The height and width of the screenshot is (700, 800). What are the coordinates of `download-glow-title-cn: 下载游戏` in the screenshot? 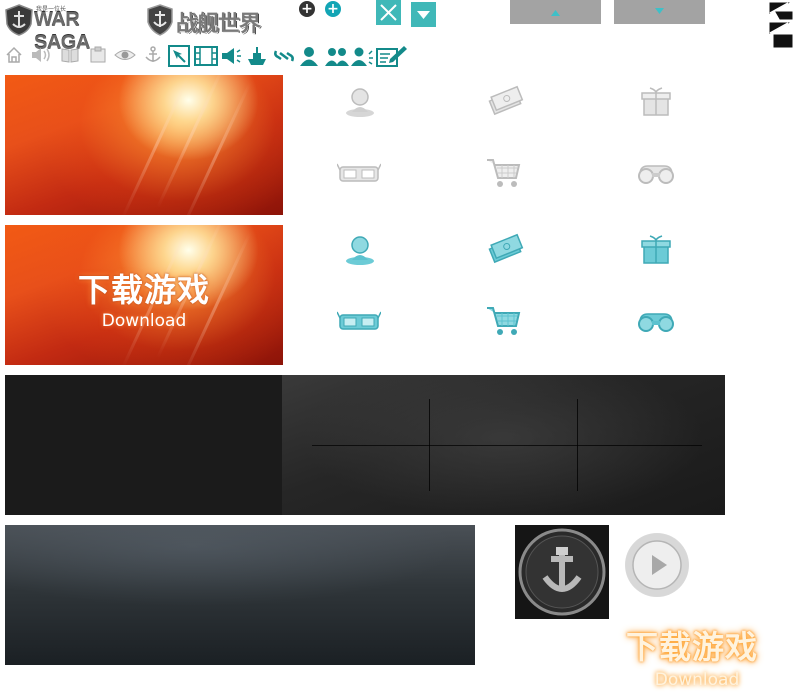 It's located at (692, 645).